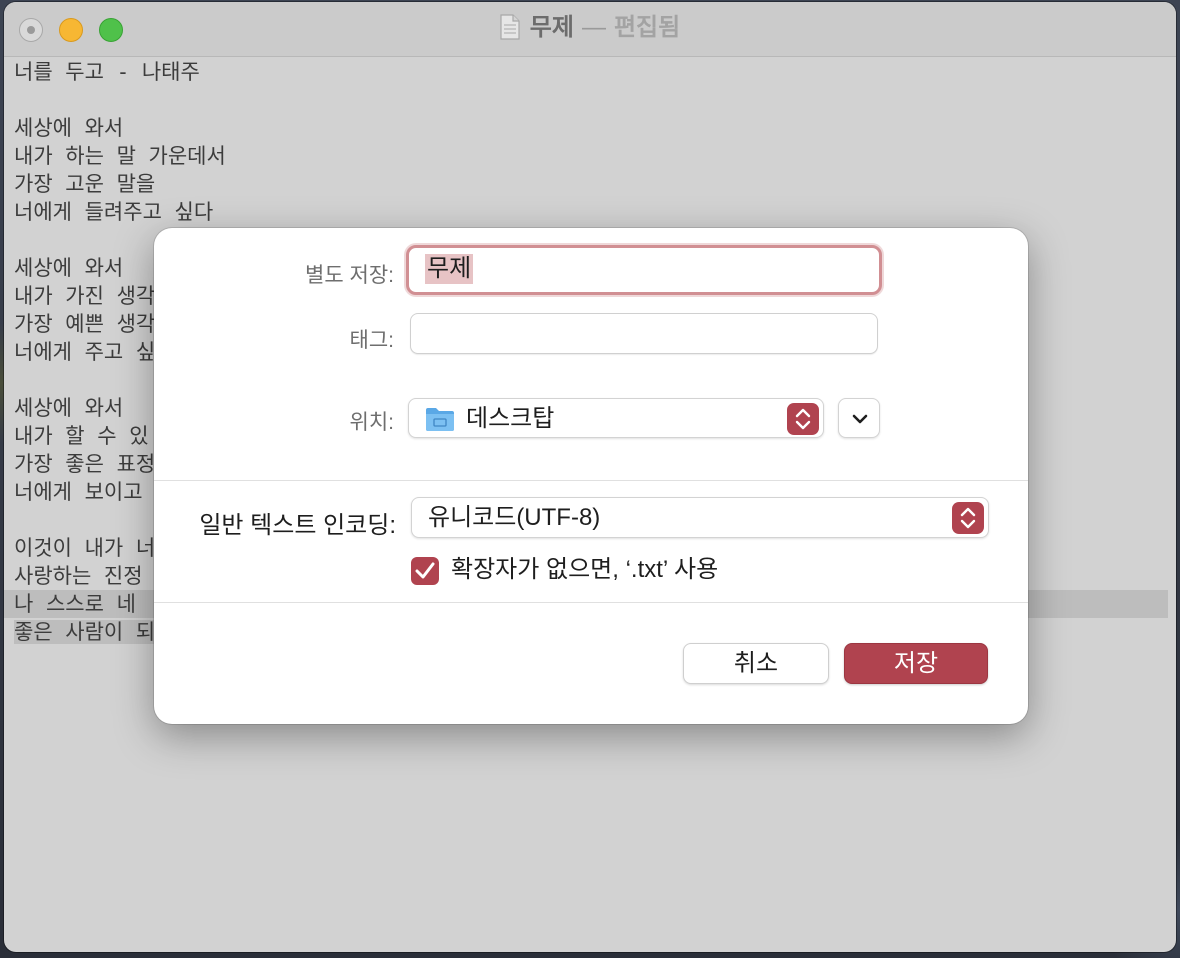  What do you see at coordinates (916, 663) in the screenshot?
I see `save-button: 저장` at bounding box center [916, 663].